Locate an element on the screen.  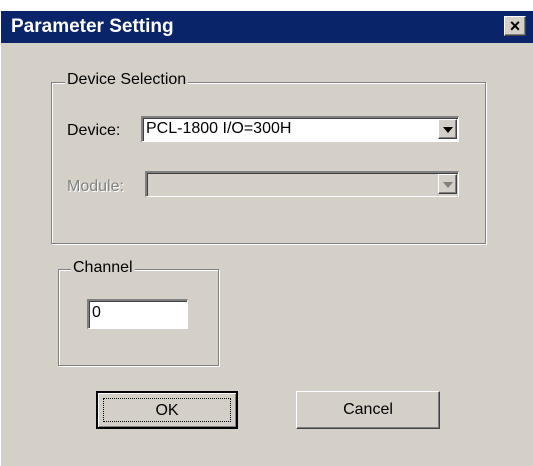
ok-button-label: OK is located at coordinates (167, 410).